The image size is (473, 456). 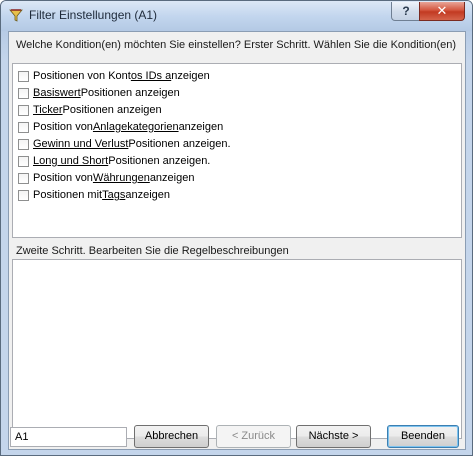 I want to click on condition-link: Long und Short, so click(x=70, y=161).